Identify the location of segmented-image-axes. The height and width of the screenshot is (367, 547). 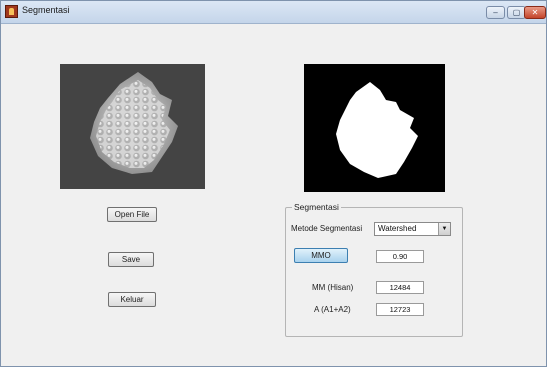
(374, 128).